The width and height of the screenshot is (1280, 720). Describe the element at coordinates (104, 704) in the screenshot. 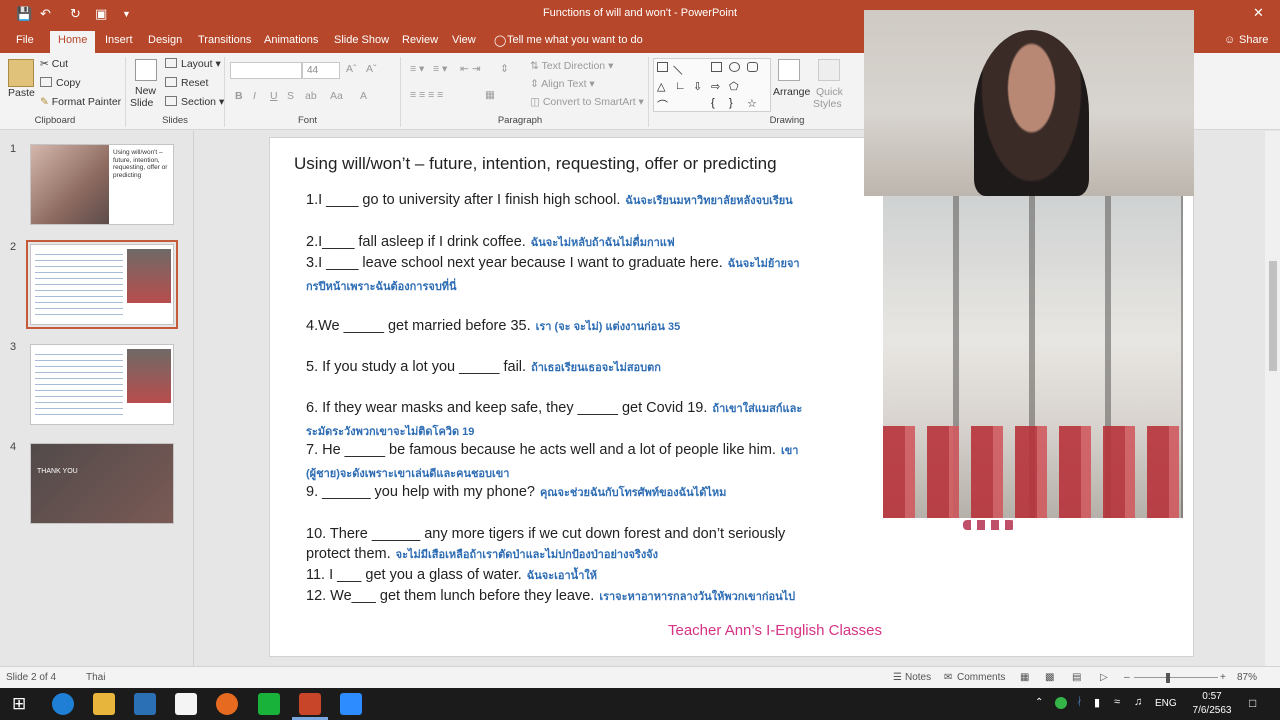

I see `file-explorer-icon` at that location.